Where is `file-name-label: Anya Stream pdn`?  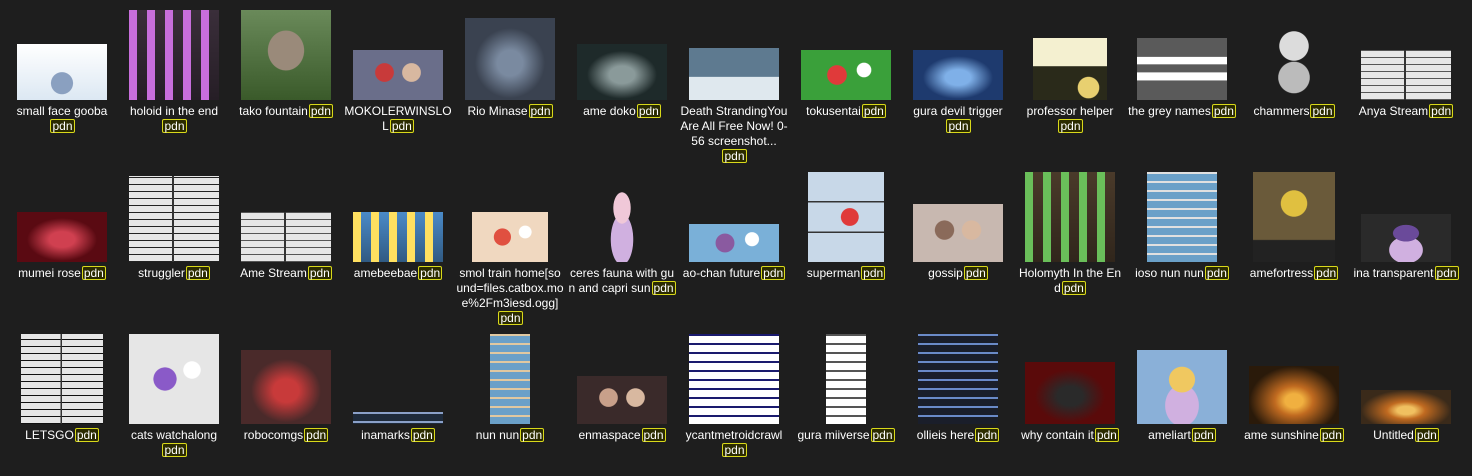
file-name-label: Anya Stream pdn is located at coordinates (1406, 111).